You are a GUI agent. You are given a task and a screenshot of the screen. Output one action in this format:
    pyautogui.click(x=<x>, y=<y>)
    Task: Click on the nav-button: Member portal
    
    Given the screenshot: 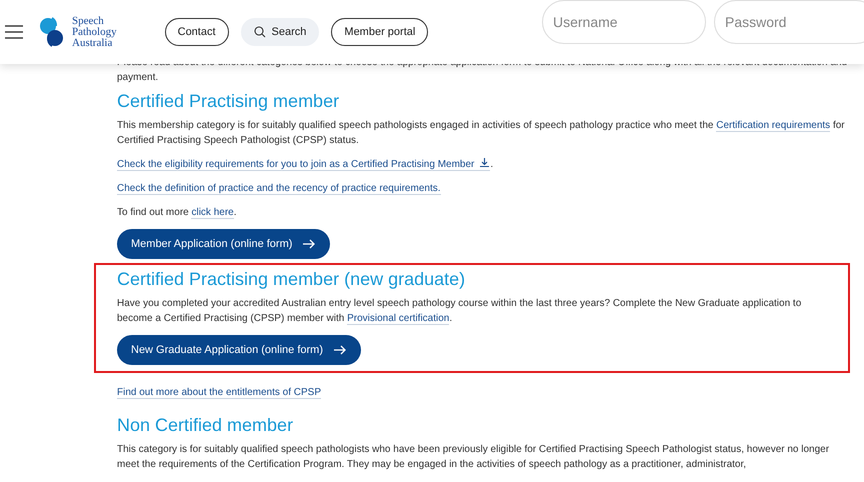 What is the action you would take?
    pyautogui.click(x=379, y=32)
    